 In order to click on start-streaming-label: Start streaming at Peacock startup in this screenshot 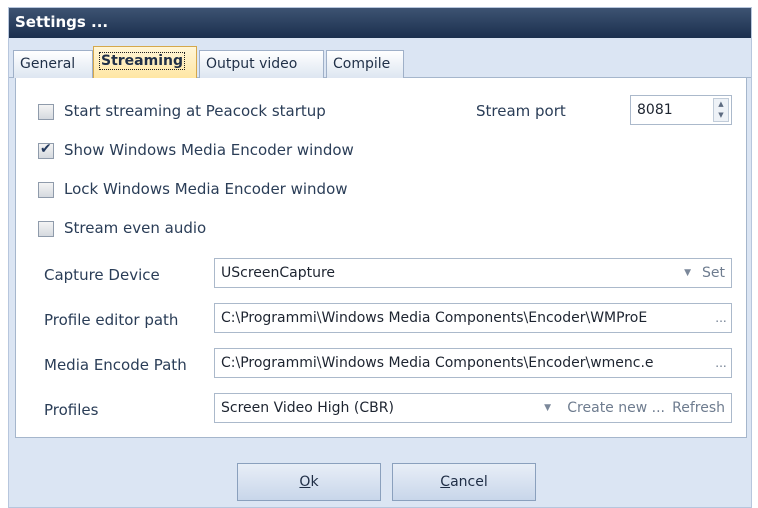, I will do `click(195, 111)`.